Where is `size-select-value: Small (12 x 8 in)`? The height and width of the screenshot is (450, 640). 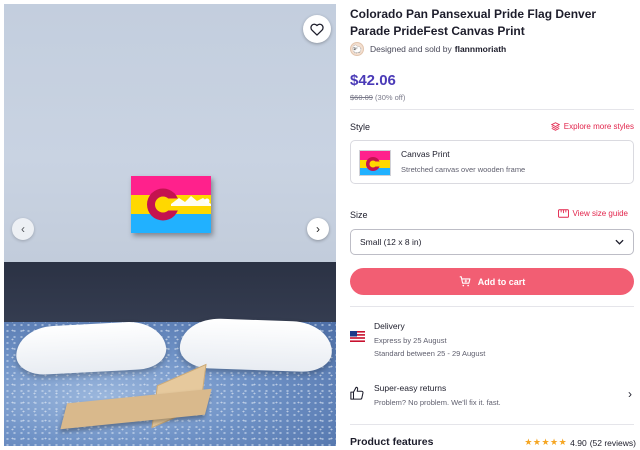 size-select-value: Small (12 x 8 in) is located at coordinates (391, 242).